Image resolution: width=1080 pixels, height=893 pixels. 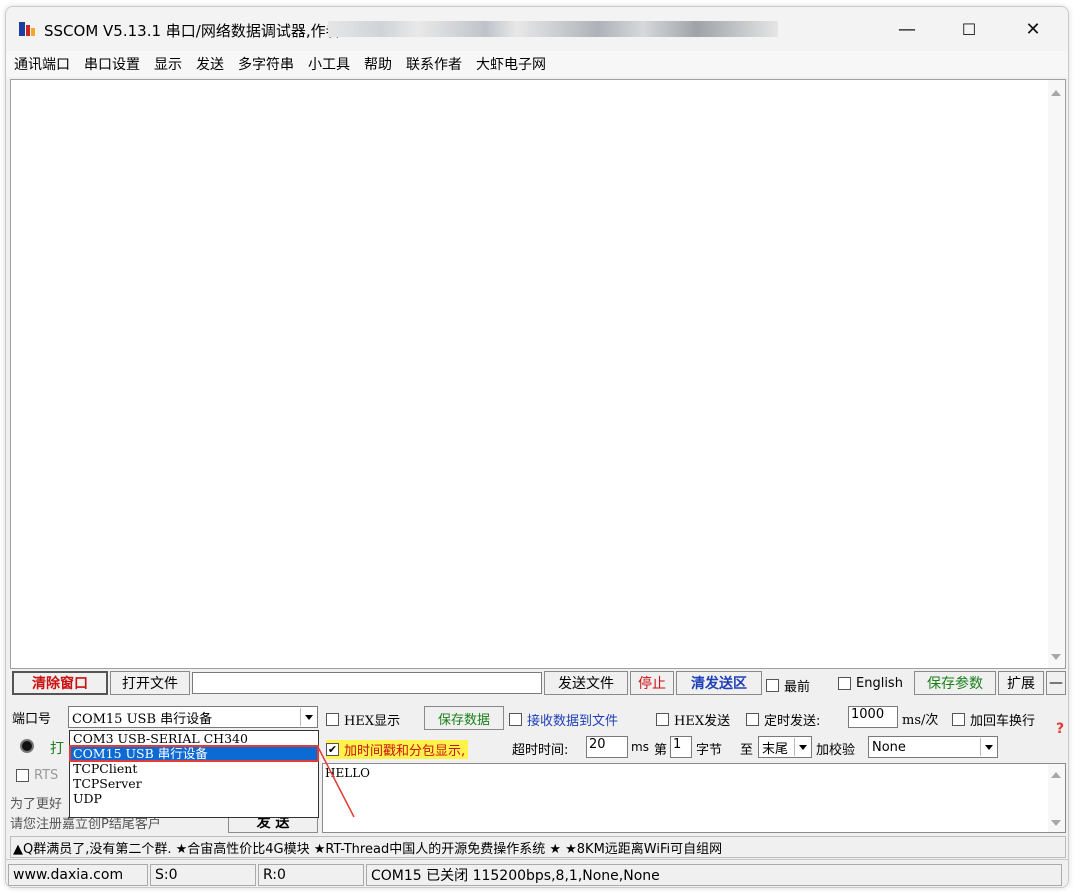 What do you see at coordinates (266, 64) in the screenshot?
I see `menu-multi-string: 多字符串` at bounding box center [266, 64].